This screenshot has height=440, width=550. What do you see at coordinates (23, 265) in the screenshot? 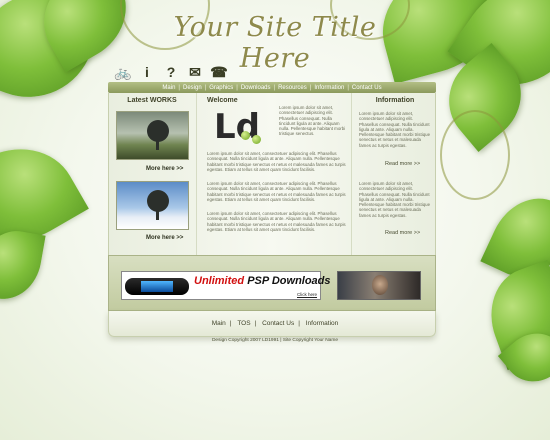
I see `leaf-decoration` at bounding box center [23, 265].